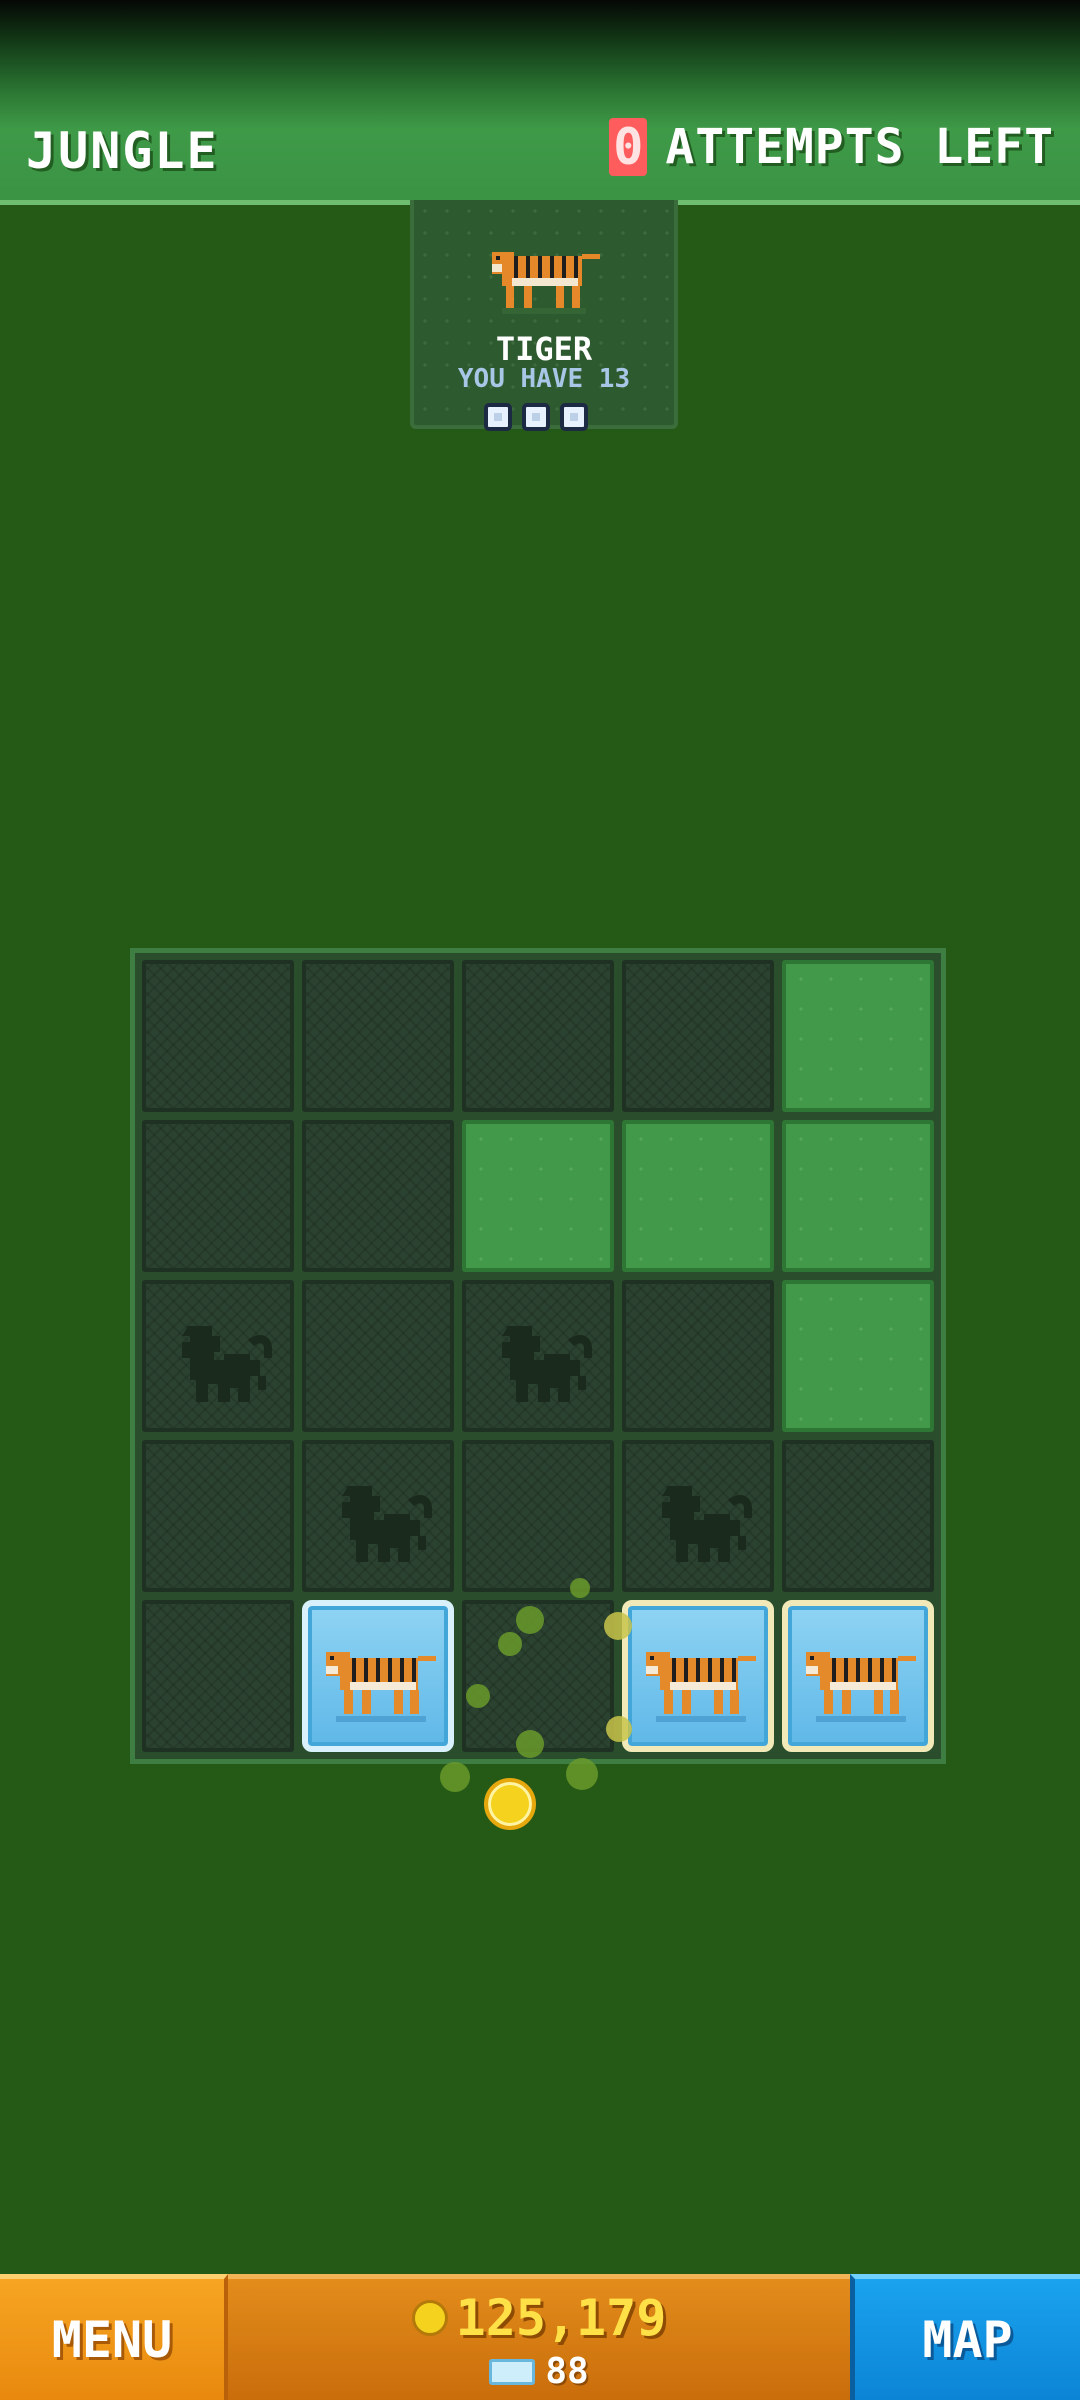  I want to click on bottom-bar: MENU 125,179 88 MAP, so click(540, 2337).